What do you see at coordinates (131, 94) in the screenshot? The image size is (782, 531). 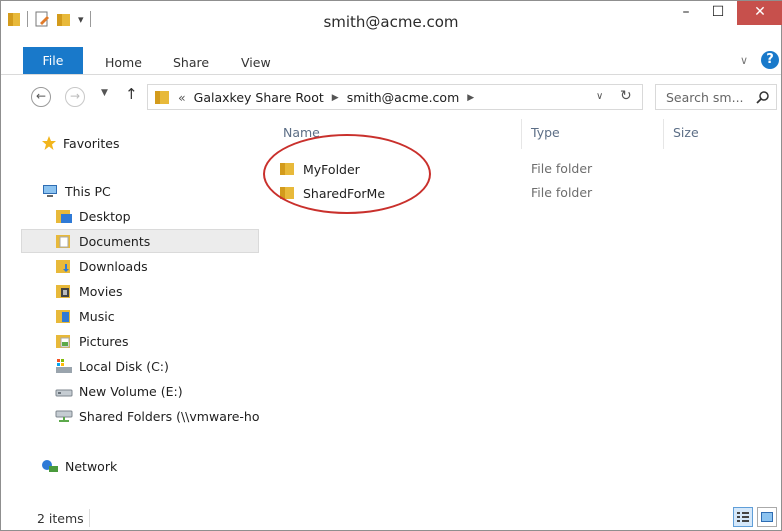 I see `up-button: ↑` at bounding box center [131, 94].